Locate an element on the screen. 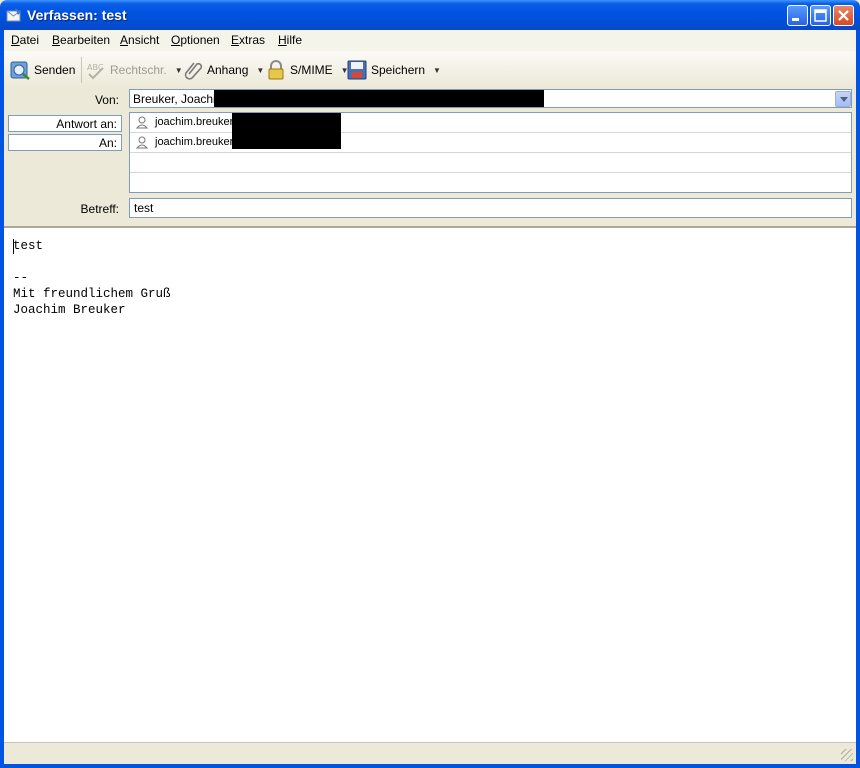  save-button: Speichern ▼ is located at coordinates (394, 70).